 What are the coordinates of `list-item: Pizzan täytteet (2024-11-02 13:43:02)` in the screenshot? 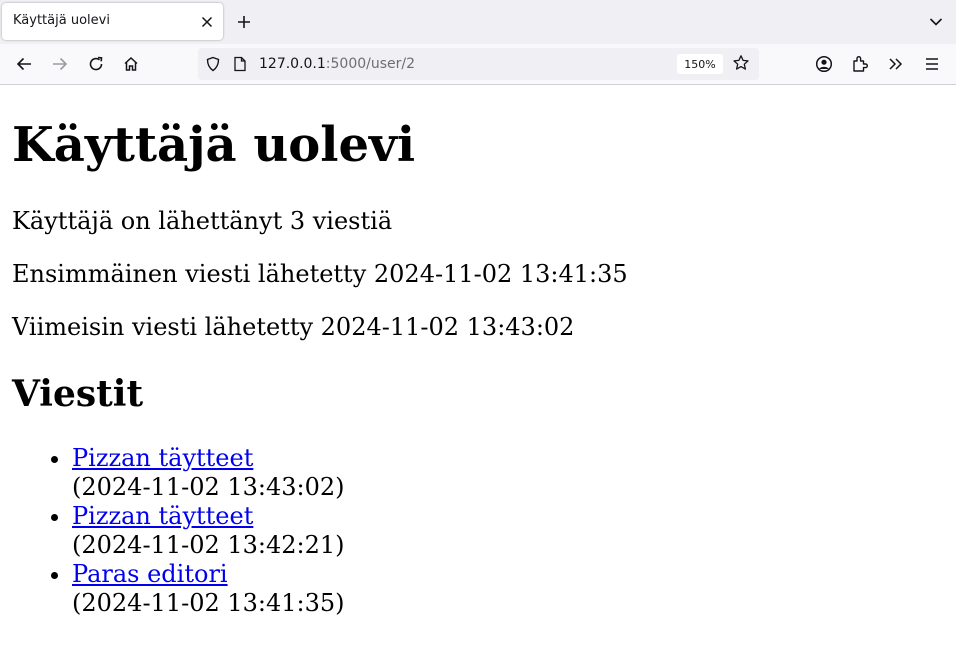 It's located at (208, 473).